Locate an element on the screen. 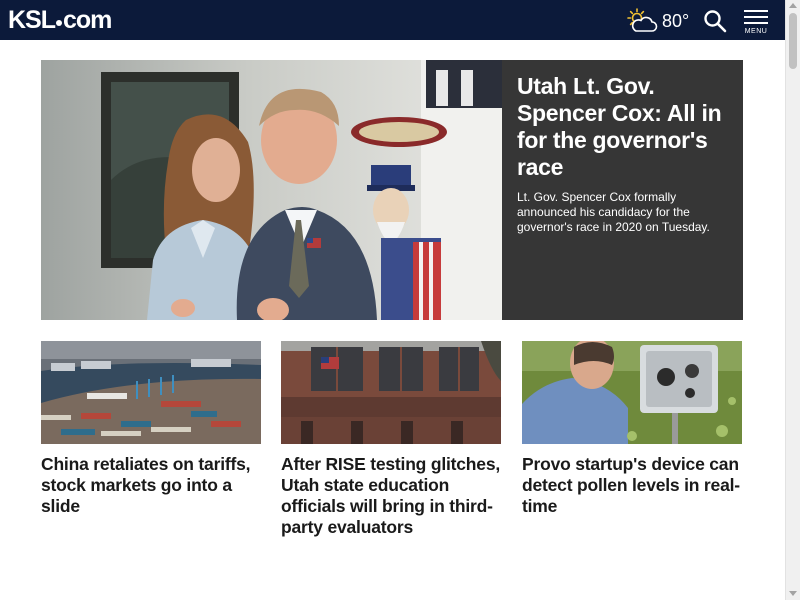 This screenshot has width=800, height=600. site-header: KSL com 80° MENU is located at coordinates (392, 20).